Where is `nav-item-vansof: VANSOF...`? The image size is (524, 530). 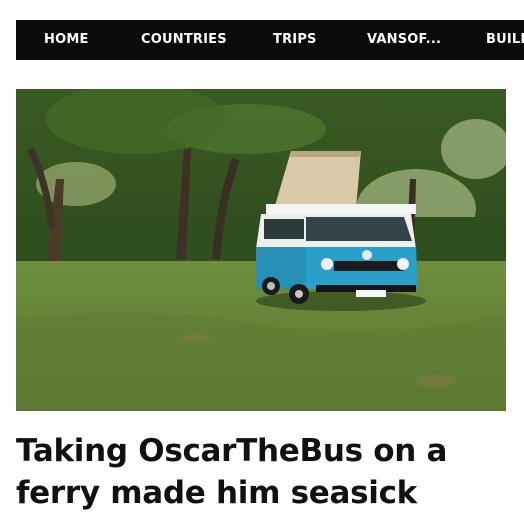
nav-item-vansof: VANSOF... is located at coordinates (404, 40).